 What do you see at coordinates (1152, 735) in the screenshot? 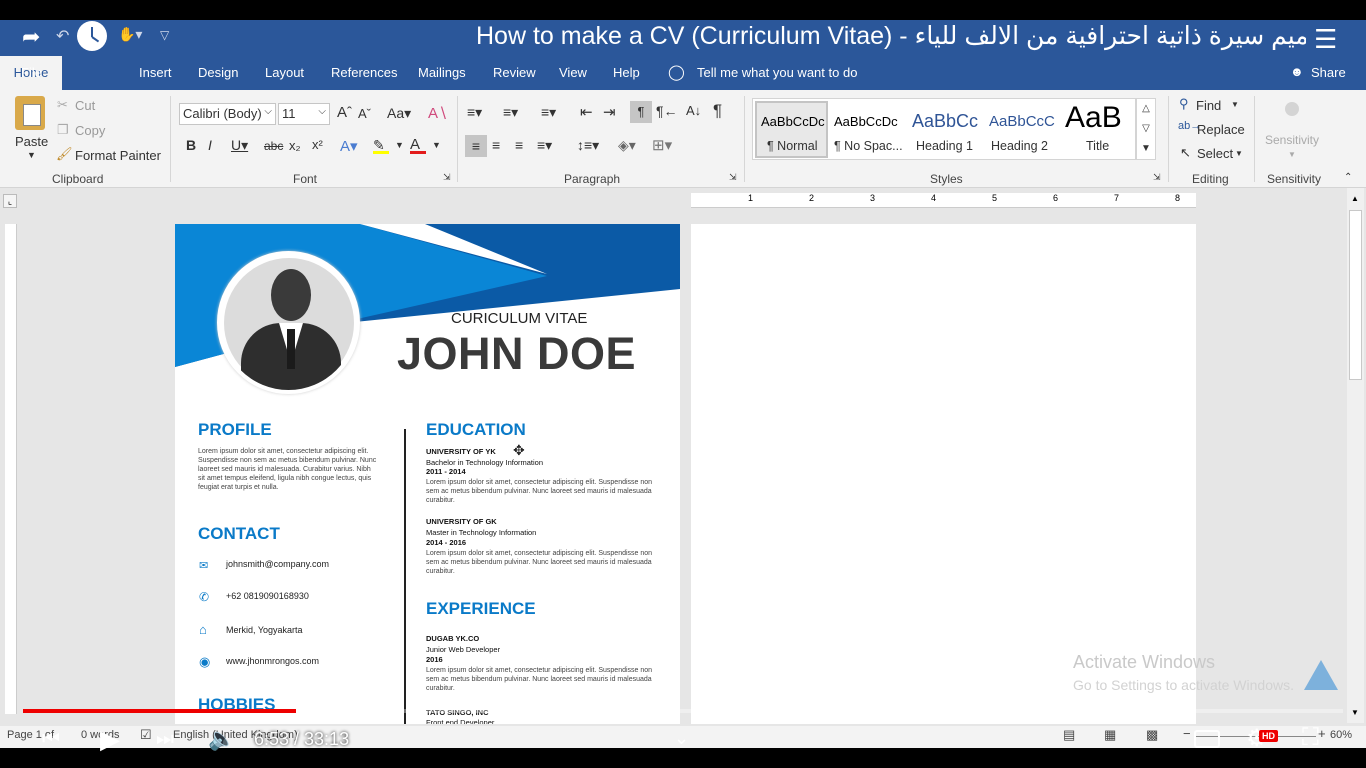
I see `web-layout-icon: ▩` at bounding box center [1152, 735].